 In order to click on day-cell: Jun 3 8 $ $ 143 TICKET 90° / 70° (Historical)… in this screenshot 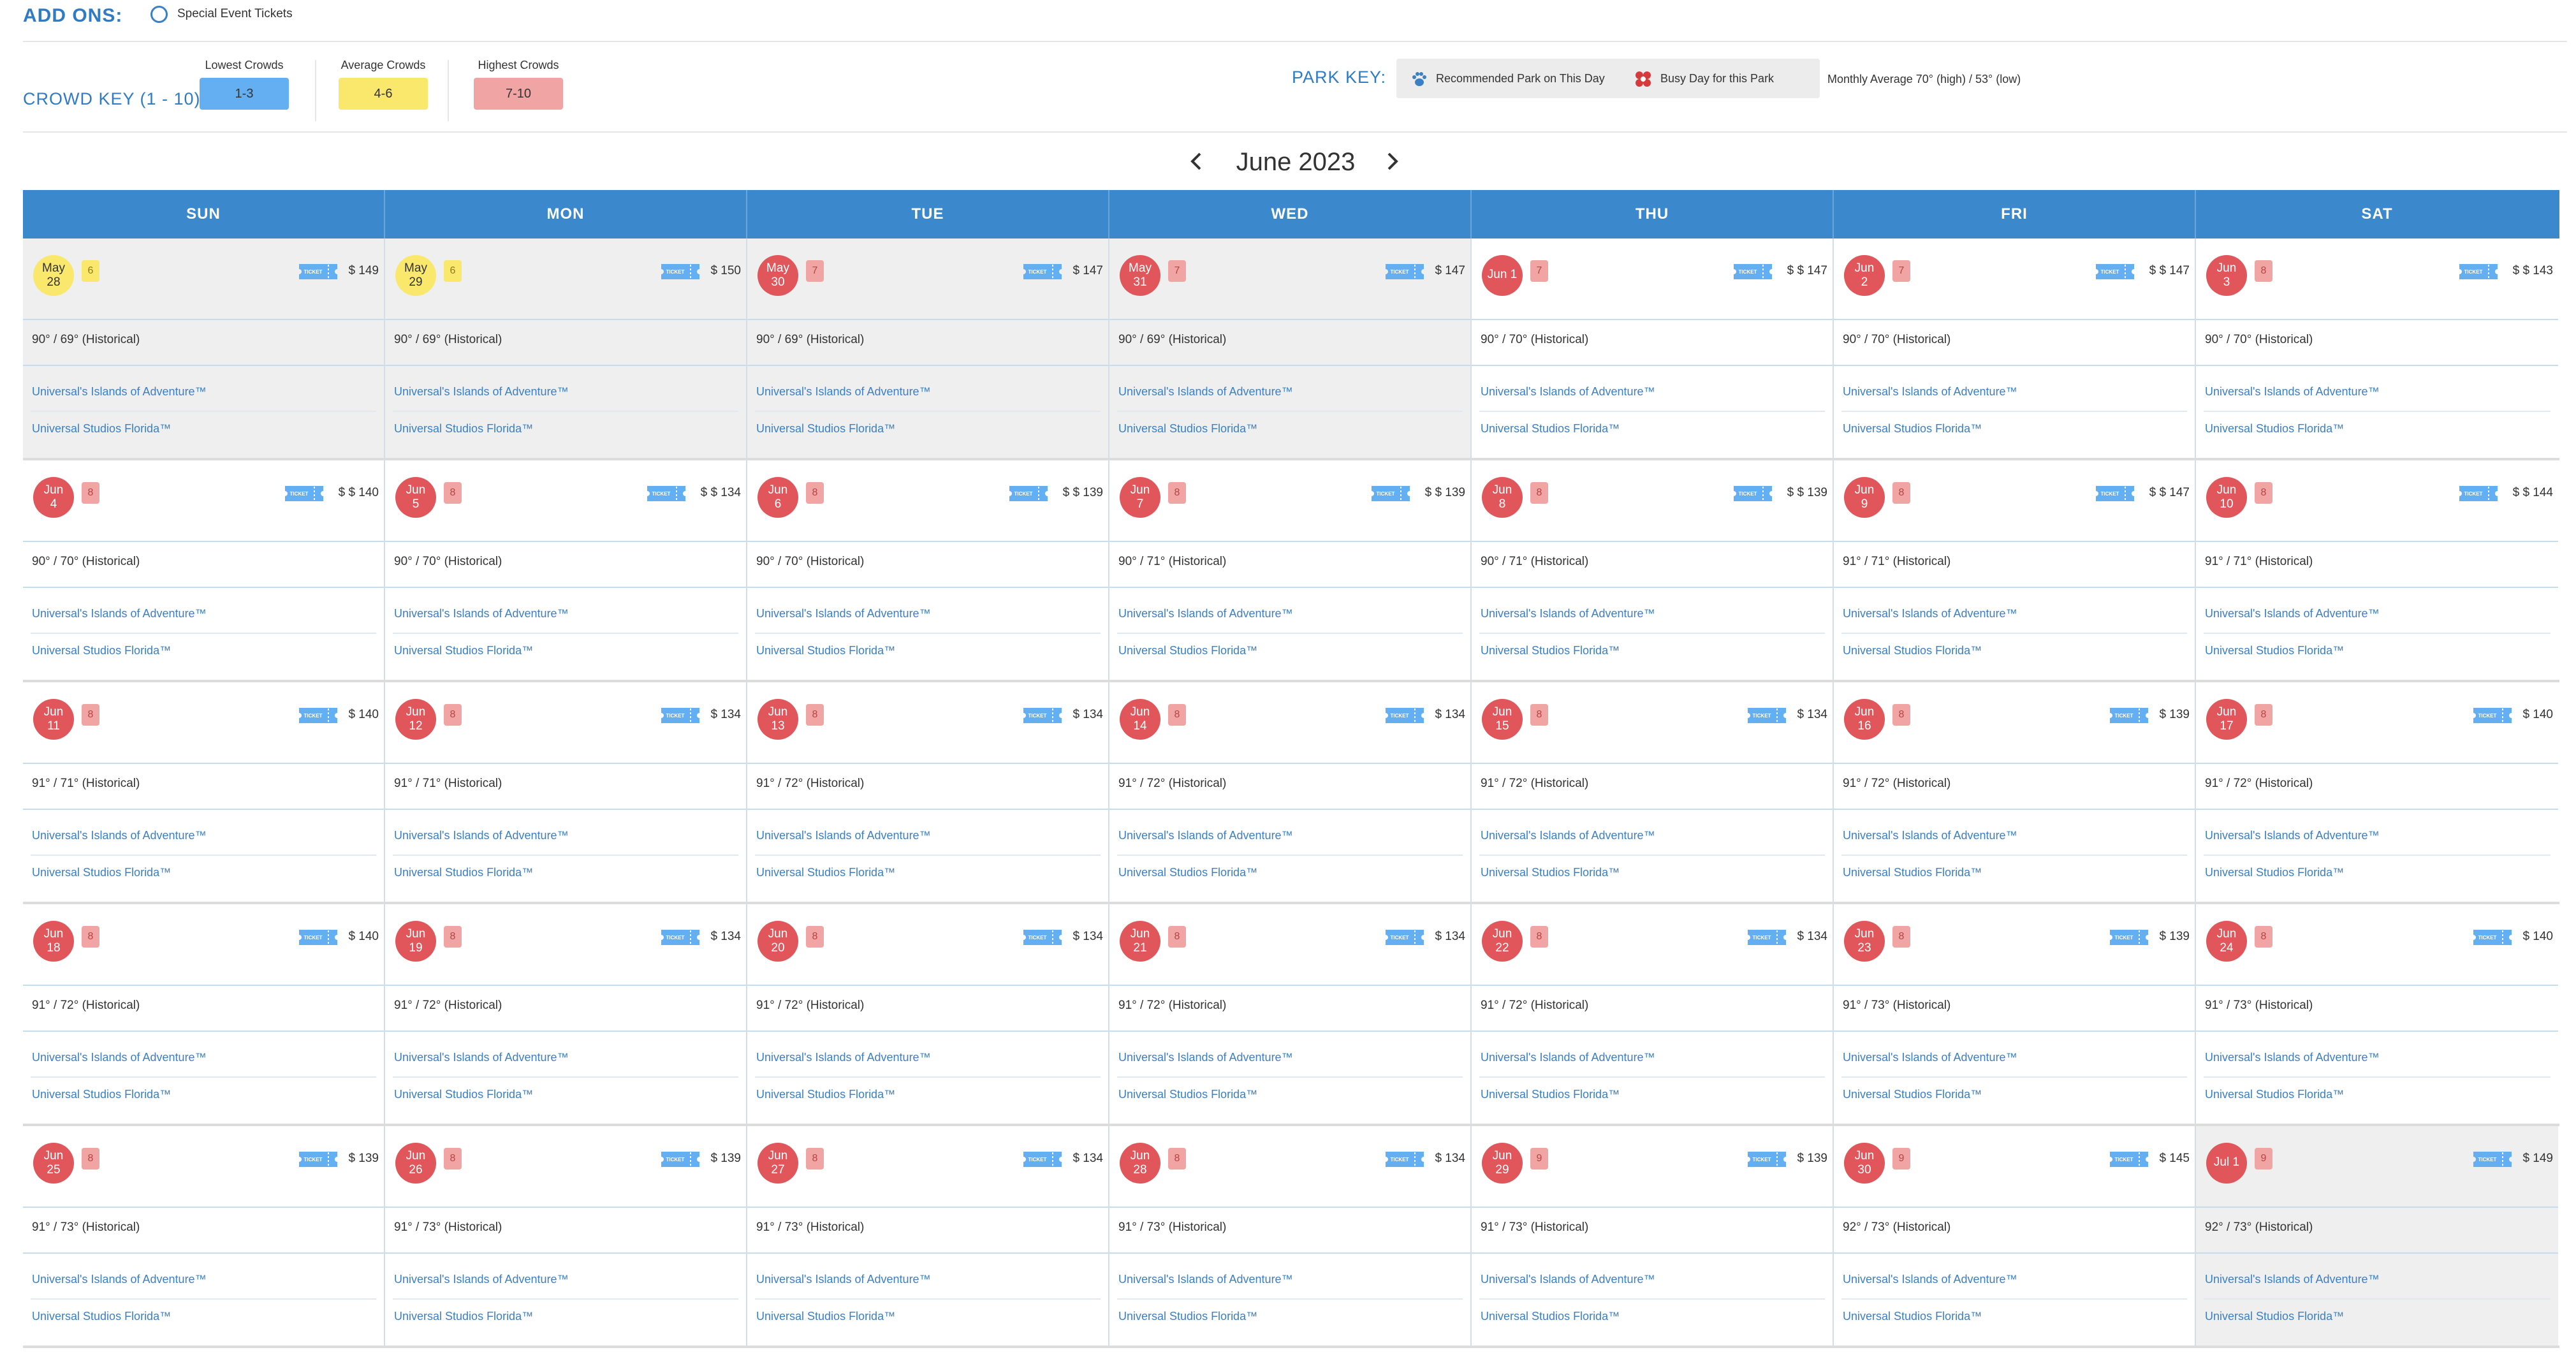, I will do `click(2377, 348)`.